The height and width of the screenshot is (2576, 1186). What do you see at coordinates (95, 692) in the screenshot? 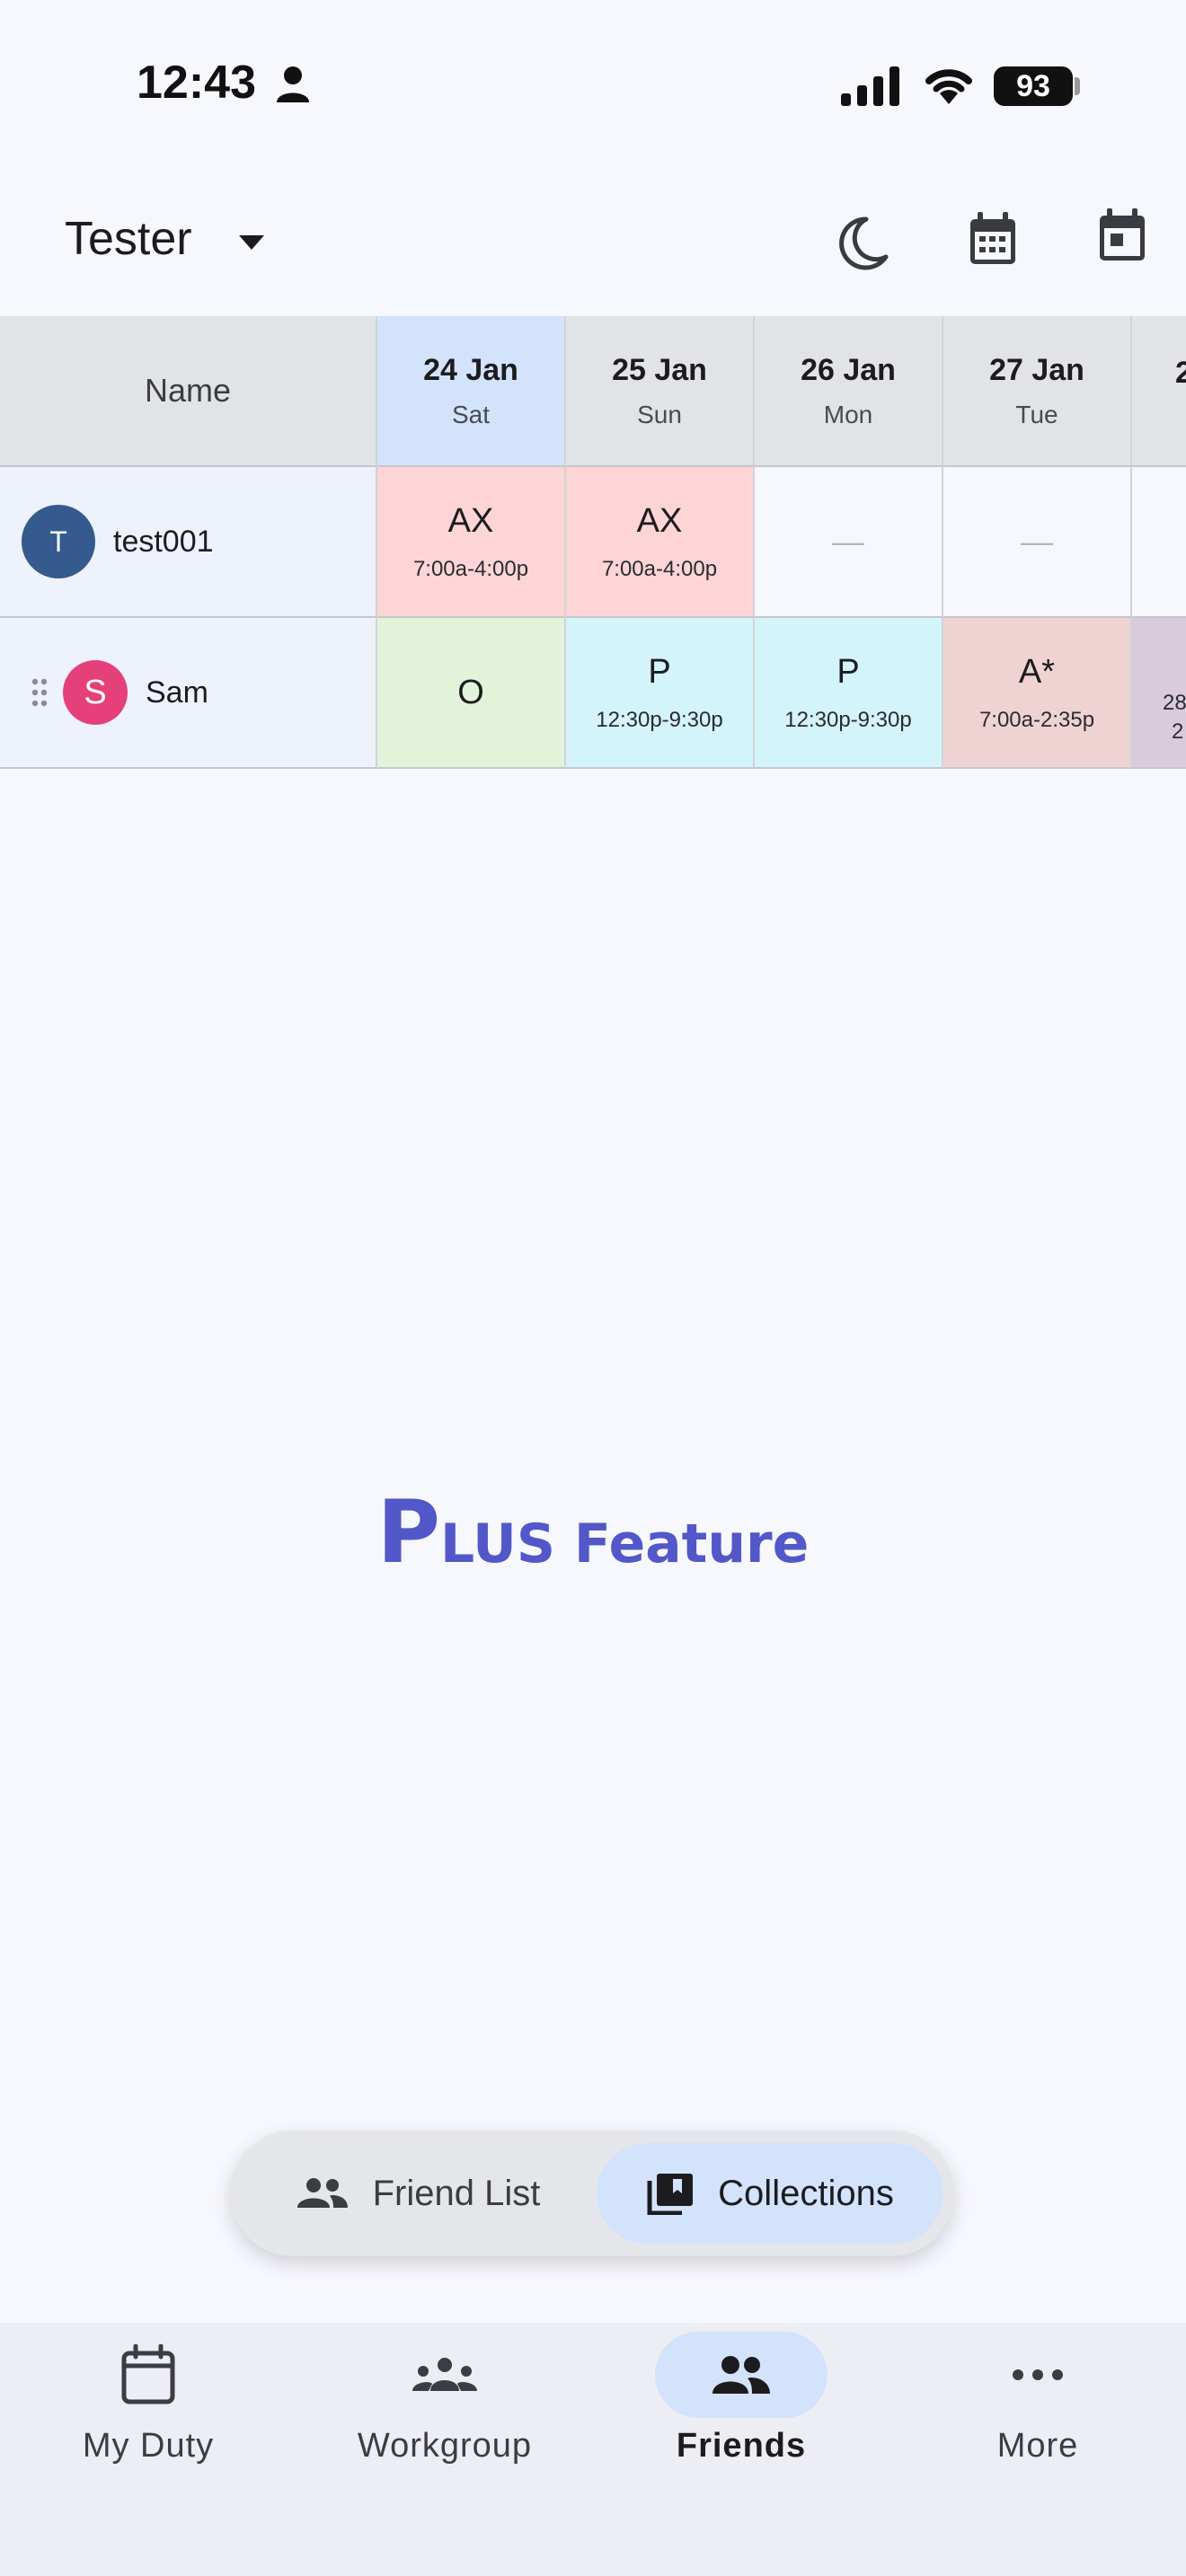
I see `avatar: S` at bounding box center [95, 692].